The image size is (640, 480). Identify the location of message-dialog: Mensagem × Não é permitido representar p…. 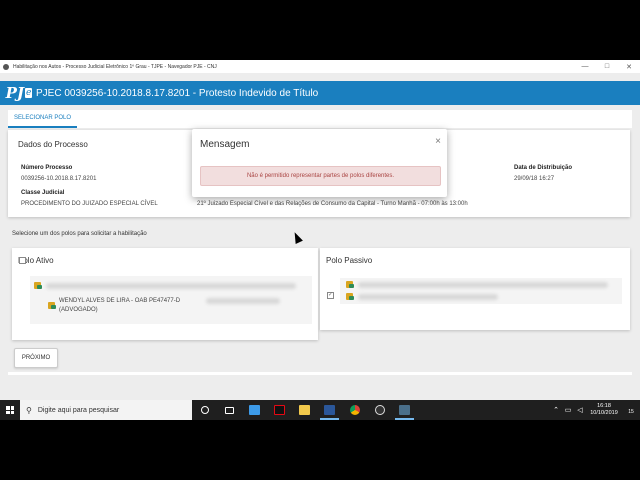
(319, 163).